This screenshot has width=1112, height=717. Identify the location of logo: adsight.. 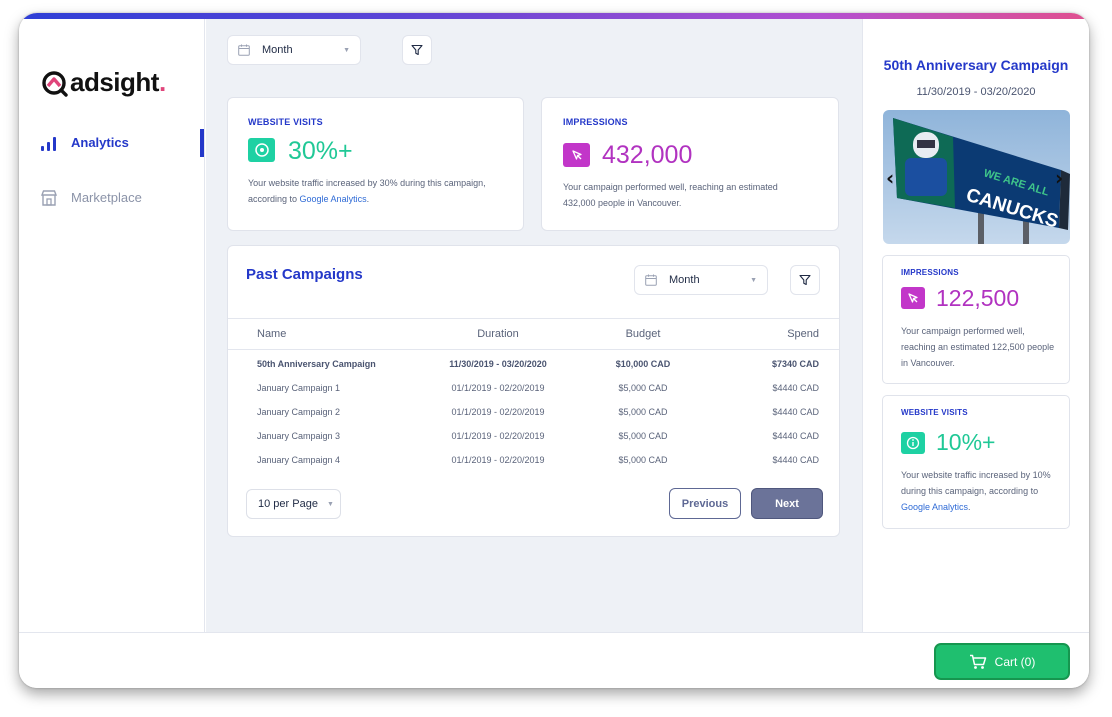
(103, 82).